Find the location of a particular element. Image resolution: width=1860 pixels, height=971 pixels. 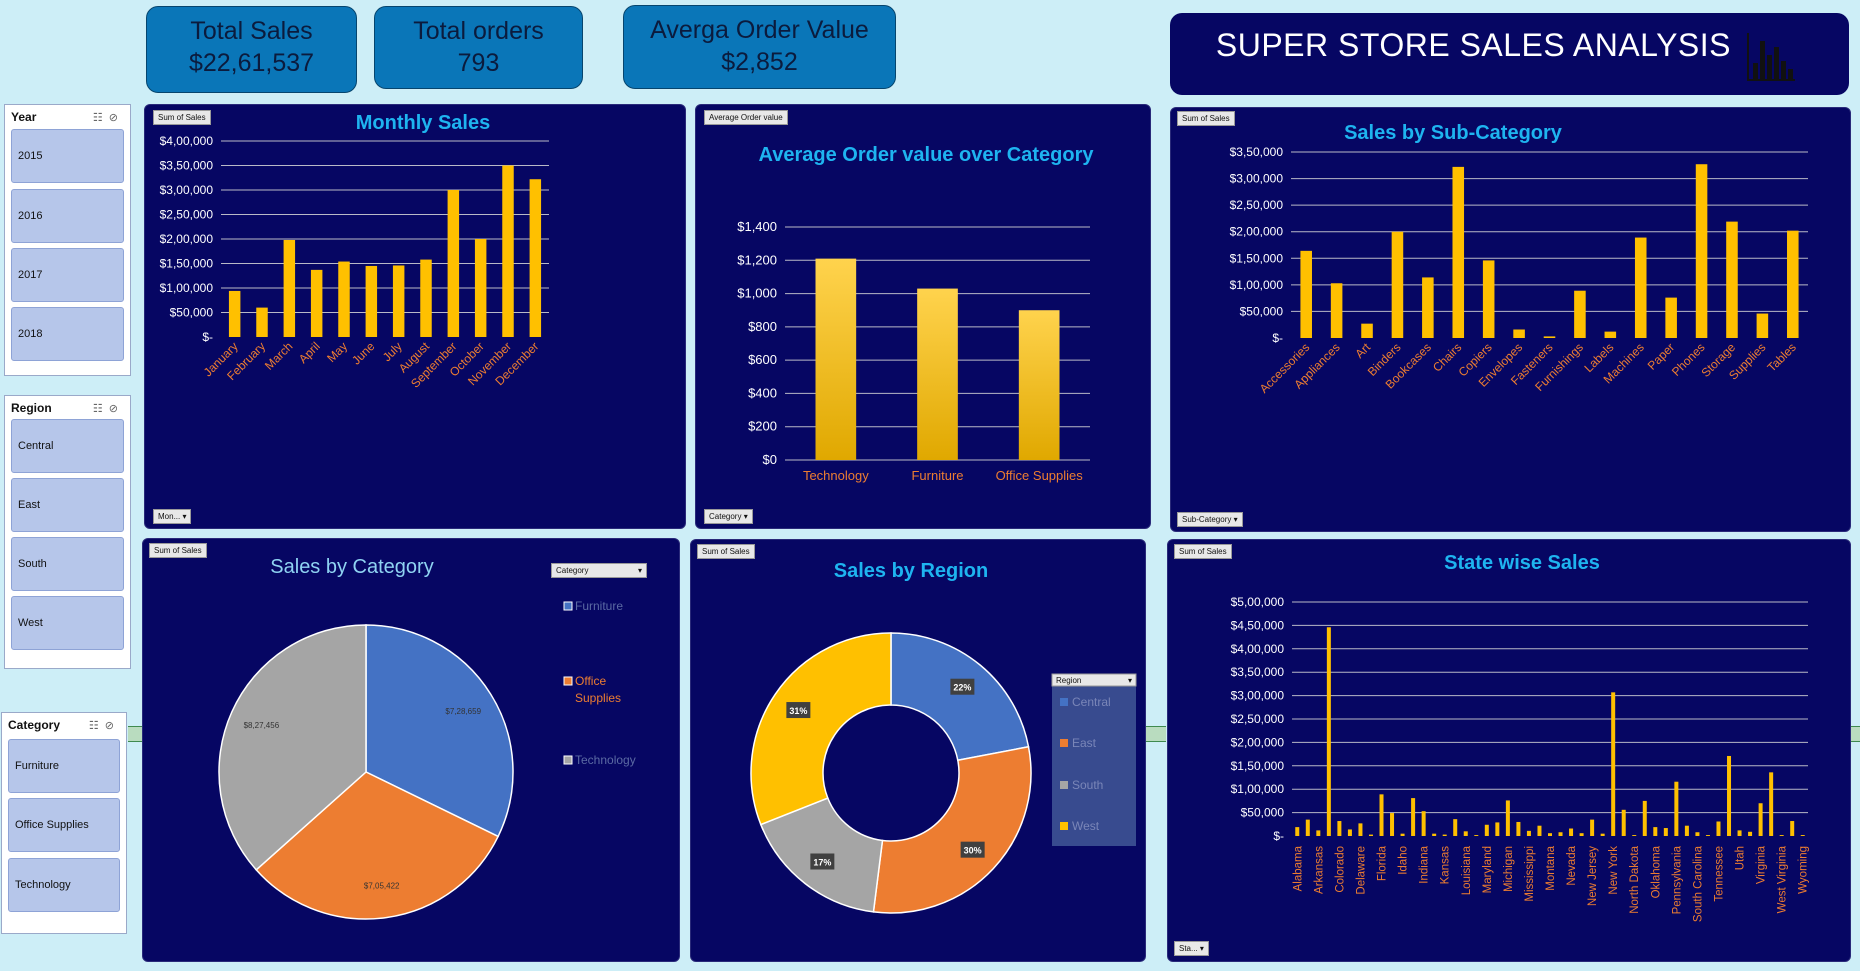

legend-label: Office is located at coordinates (590, 681).